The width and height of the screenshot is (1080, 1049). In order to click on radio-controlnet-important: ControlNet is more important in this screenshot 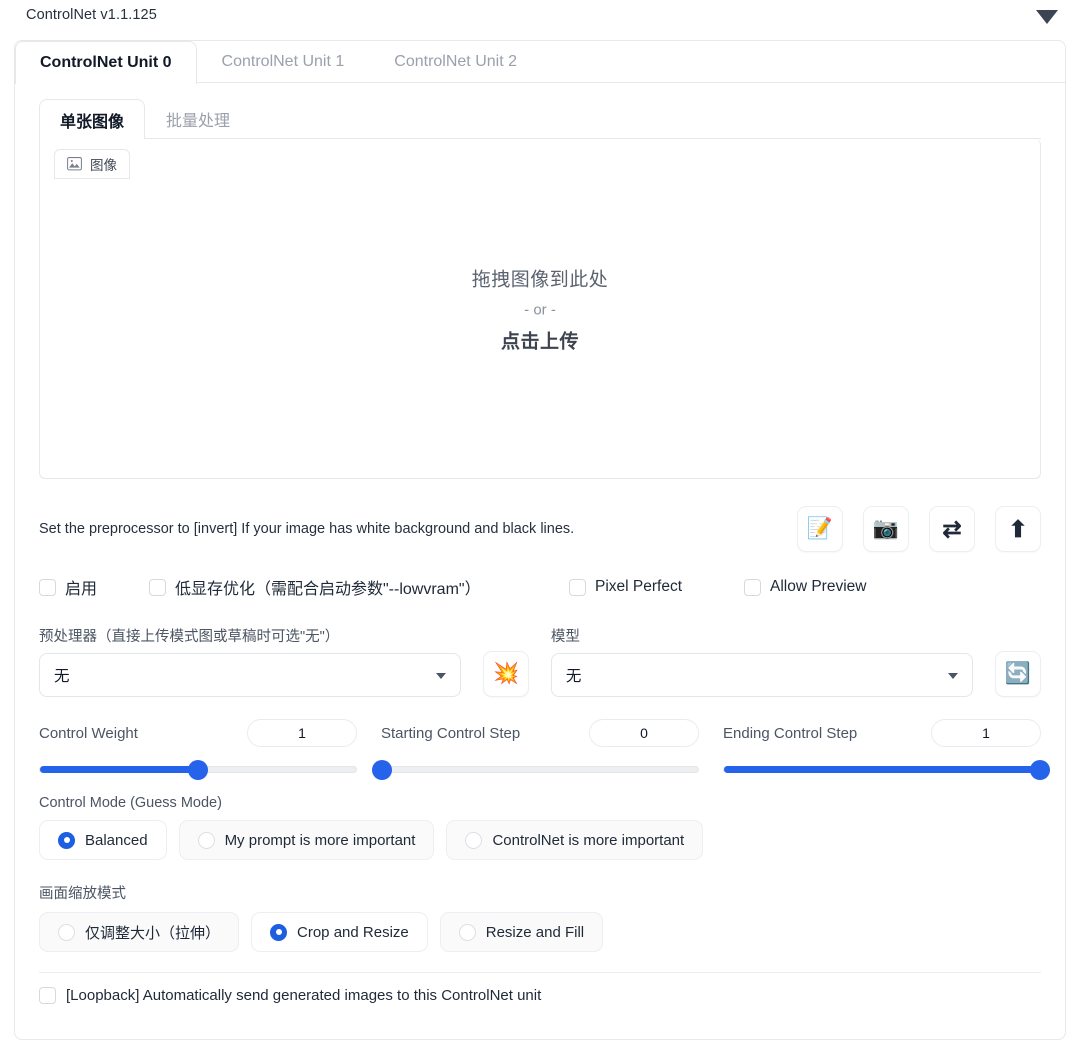, I will do `click(575, 840)`.